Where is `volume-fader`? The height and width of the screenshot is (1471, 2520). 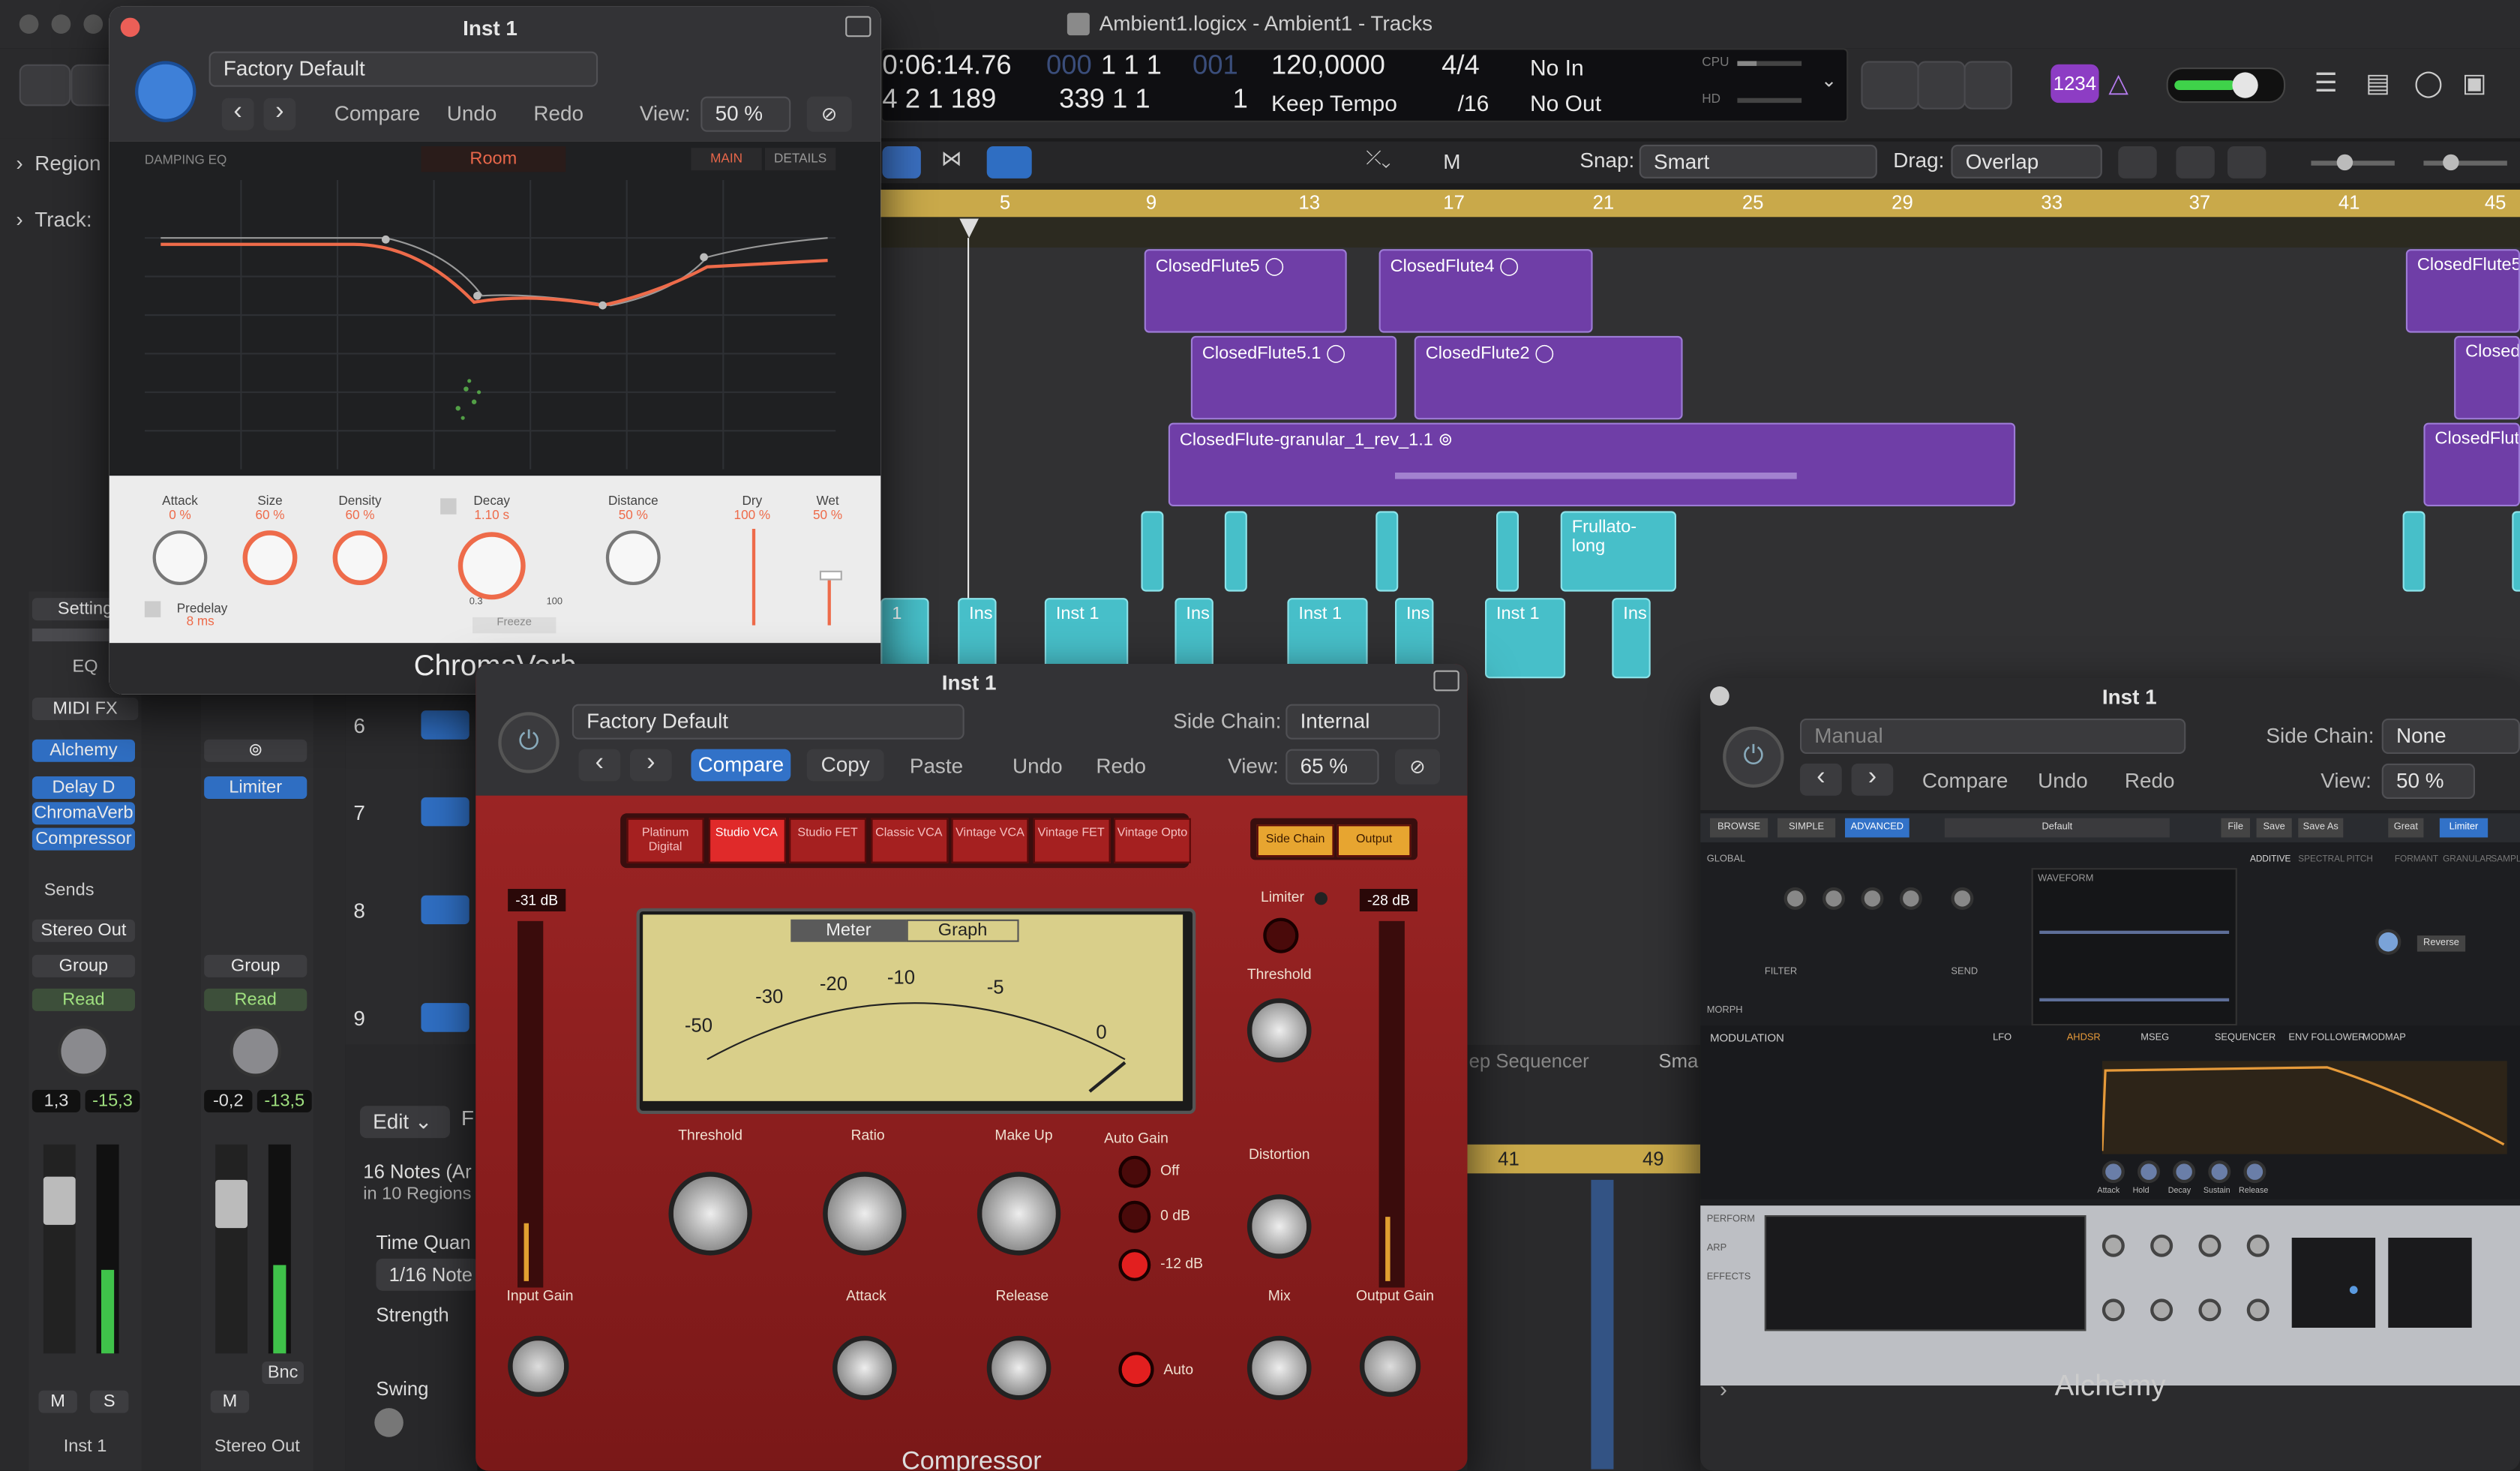
volume-fader is located at coordinates (59, 1249).